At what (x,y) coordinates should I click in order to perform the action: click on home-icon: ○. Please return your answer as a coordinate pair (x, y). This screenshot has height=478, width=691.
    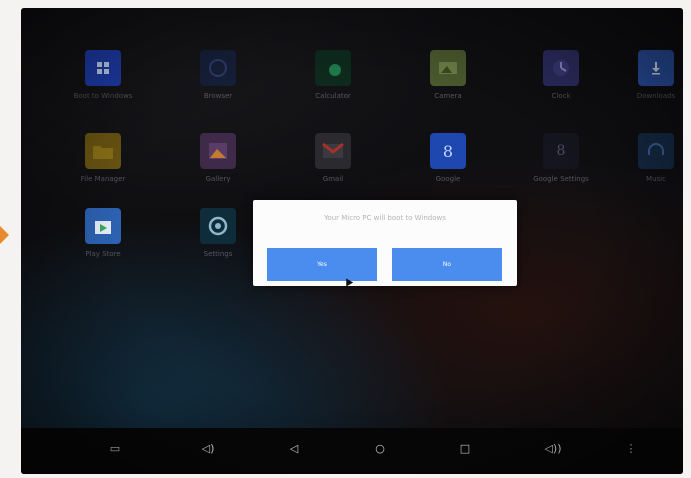
    Looking at the image, I should click on (380, 448).